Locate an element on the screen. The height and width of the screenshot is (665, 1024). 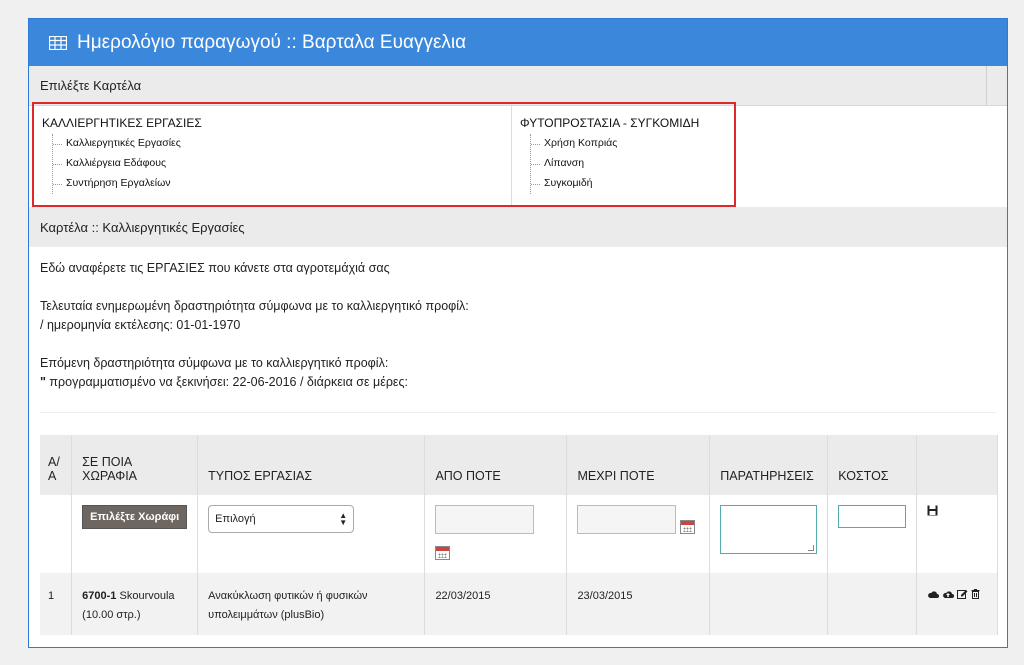
row-actions is located at coordinates (957, 604).